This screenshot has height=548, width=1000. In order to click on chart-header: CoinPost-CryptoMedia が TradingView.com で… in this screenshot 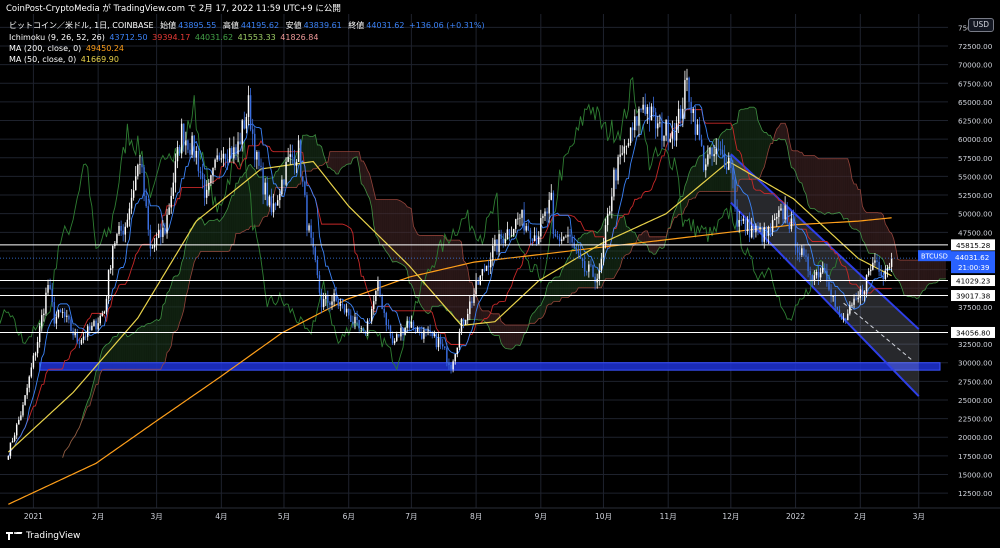, I will do `click(475, 33)`.